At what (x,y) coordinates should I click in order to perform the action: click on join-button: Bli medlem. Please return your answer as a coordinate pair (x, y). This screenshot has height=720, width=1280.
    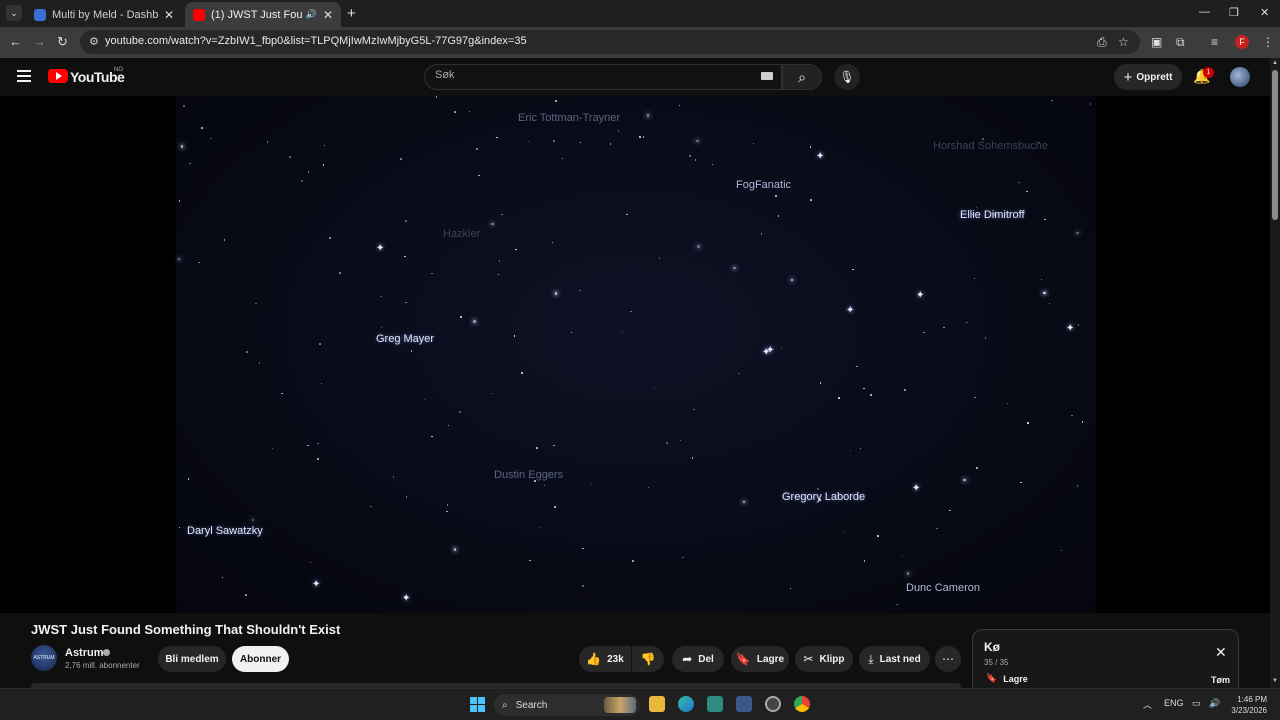
    Looking at the image, I should click on (192, 659).